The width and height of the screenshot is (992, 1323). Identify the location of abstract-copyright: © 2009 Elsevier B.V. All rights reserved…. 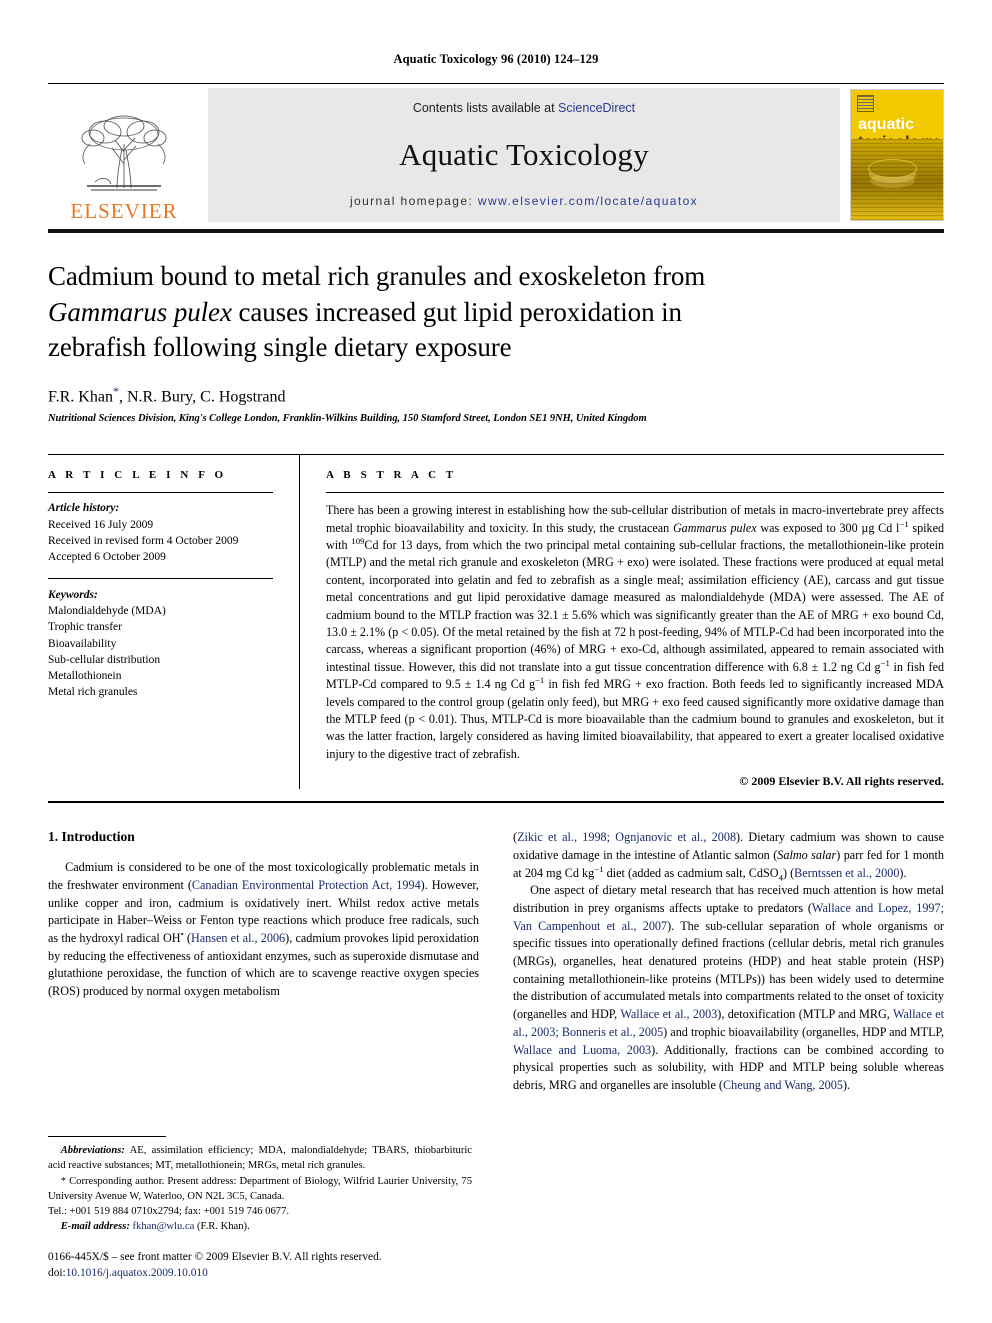
(841, 781).